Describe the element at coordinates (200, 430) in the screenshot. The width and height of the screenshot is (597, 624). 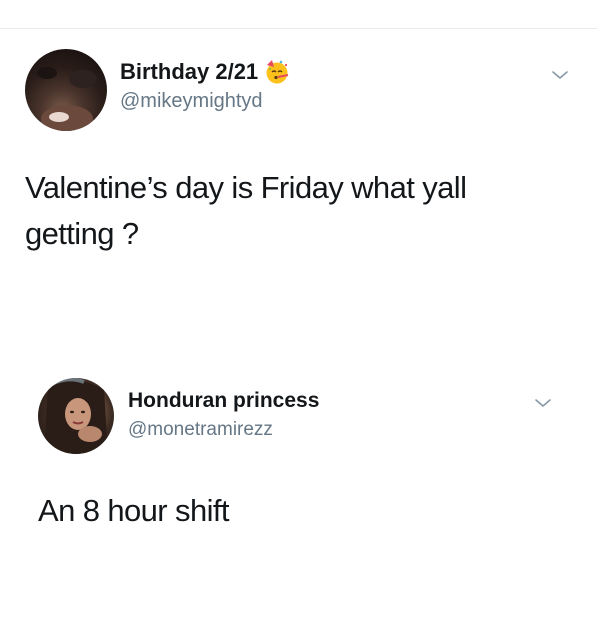
I see `handle: @monetramirezz` at that location.